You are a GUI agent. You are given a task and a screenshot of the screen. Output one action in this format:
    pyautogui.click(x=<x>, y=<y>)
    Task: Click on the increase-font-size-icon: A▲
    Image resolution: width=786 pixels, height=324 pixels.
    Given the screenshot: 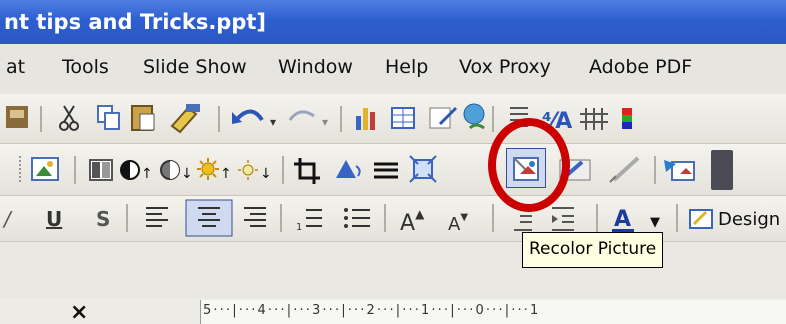 What is the action you would take?
    pyautogui.click(x=412, y=221)
    